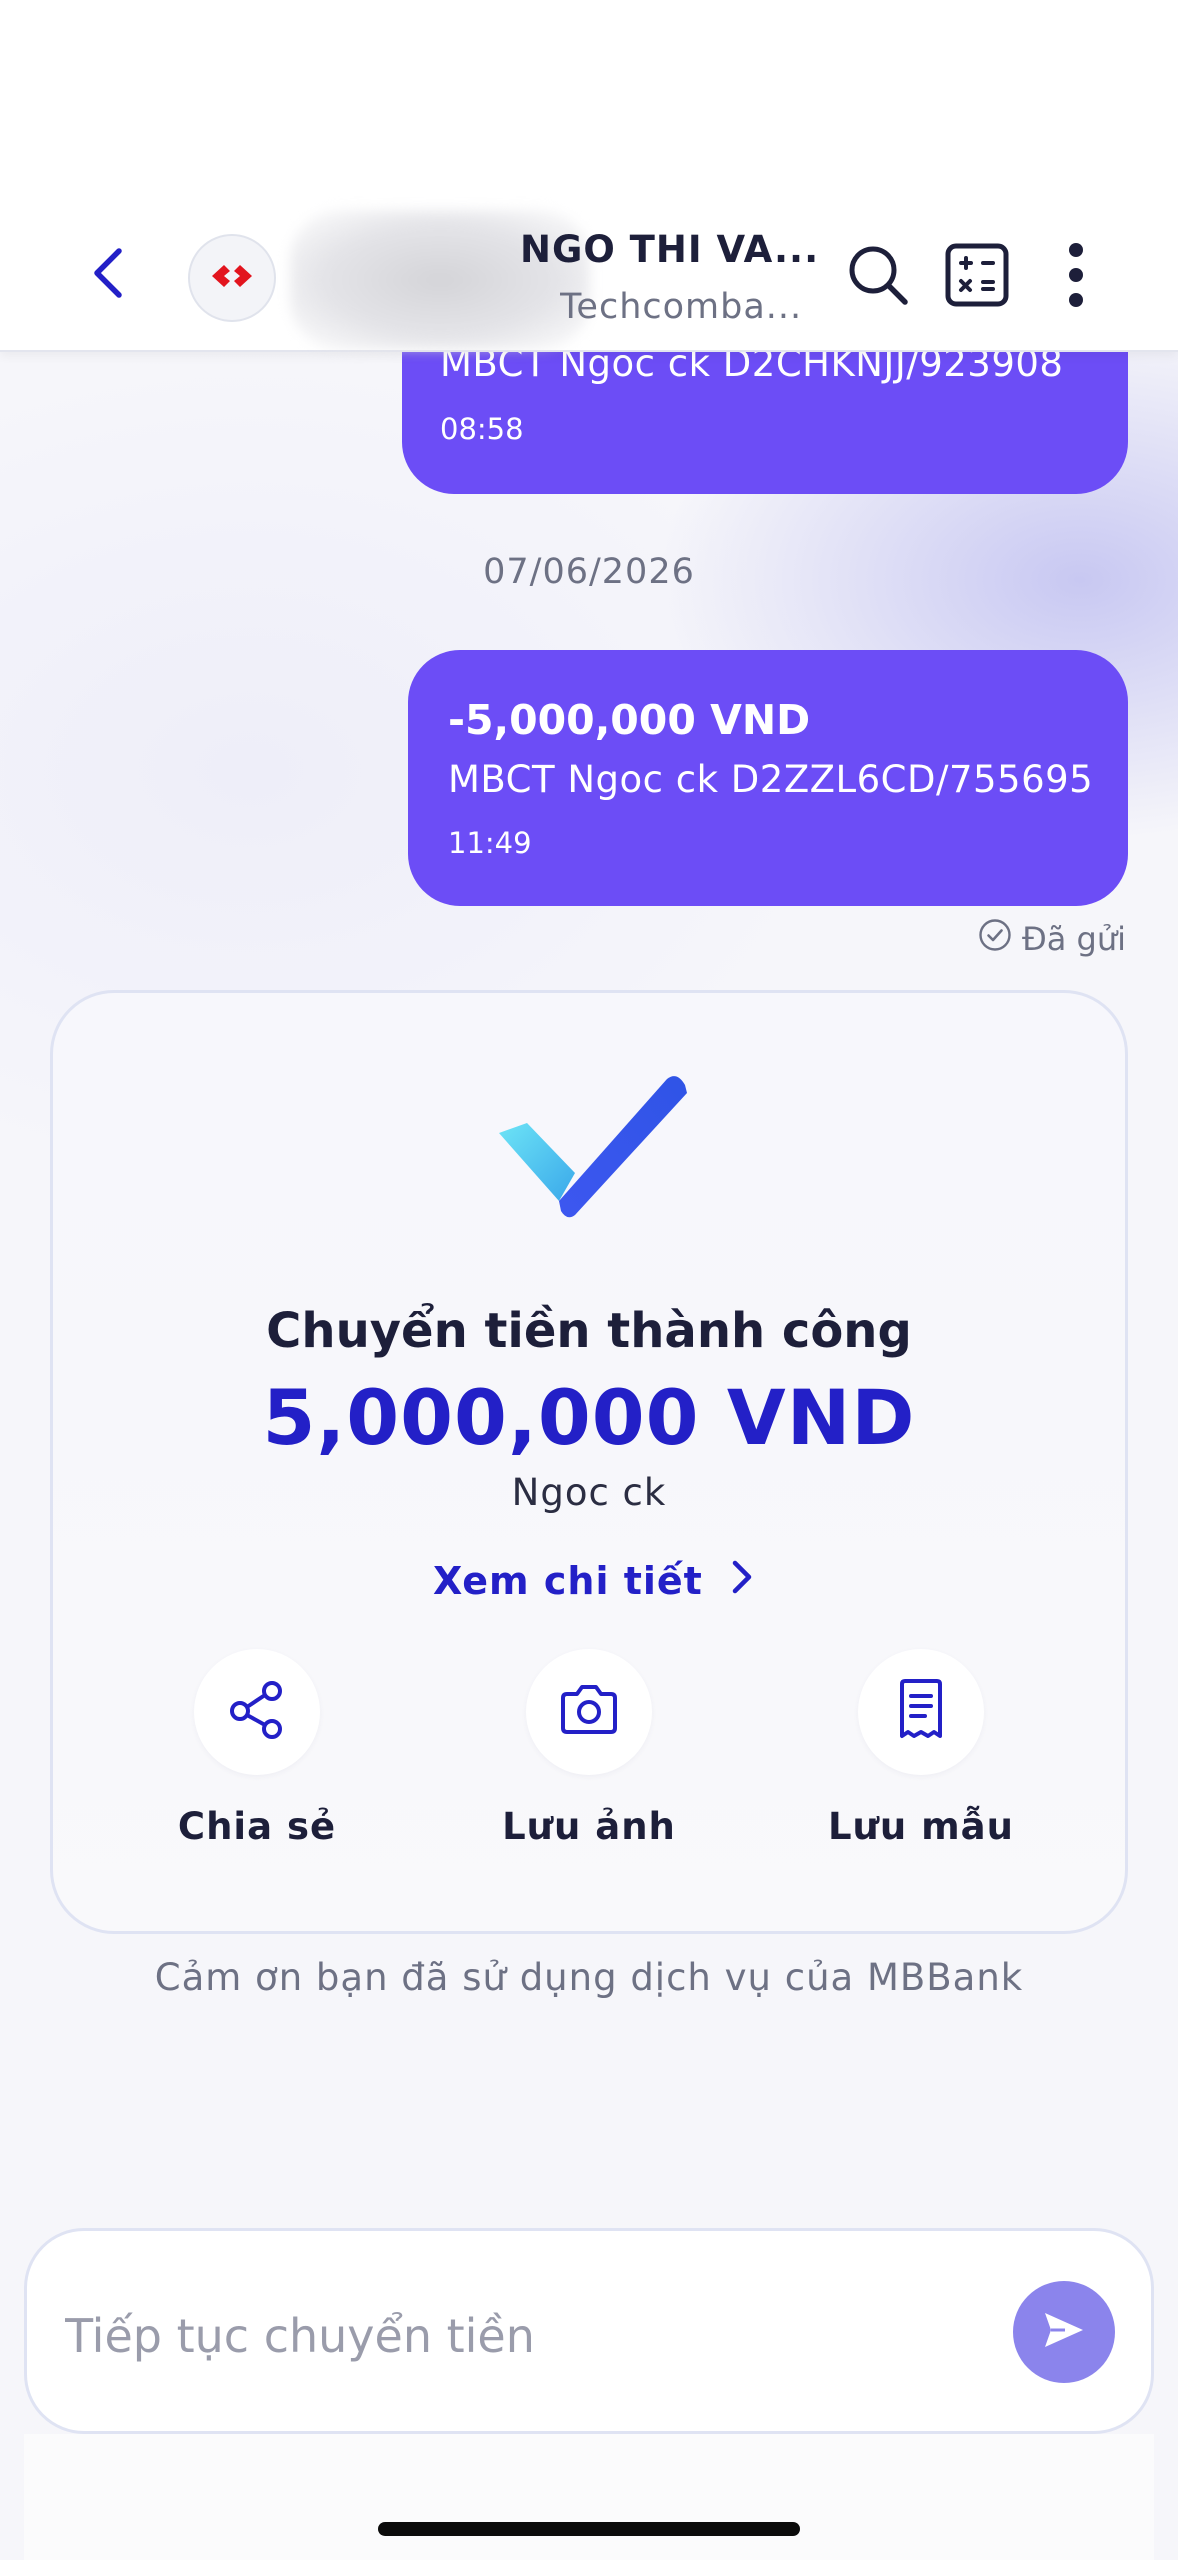  I want to click on camera-icon, so click(589, 1712).